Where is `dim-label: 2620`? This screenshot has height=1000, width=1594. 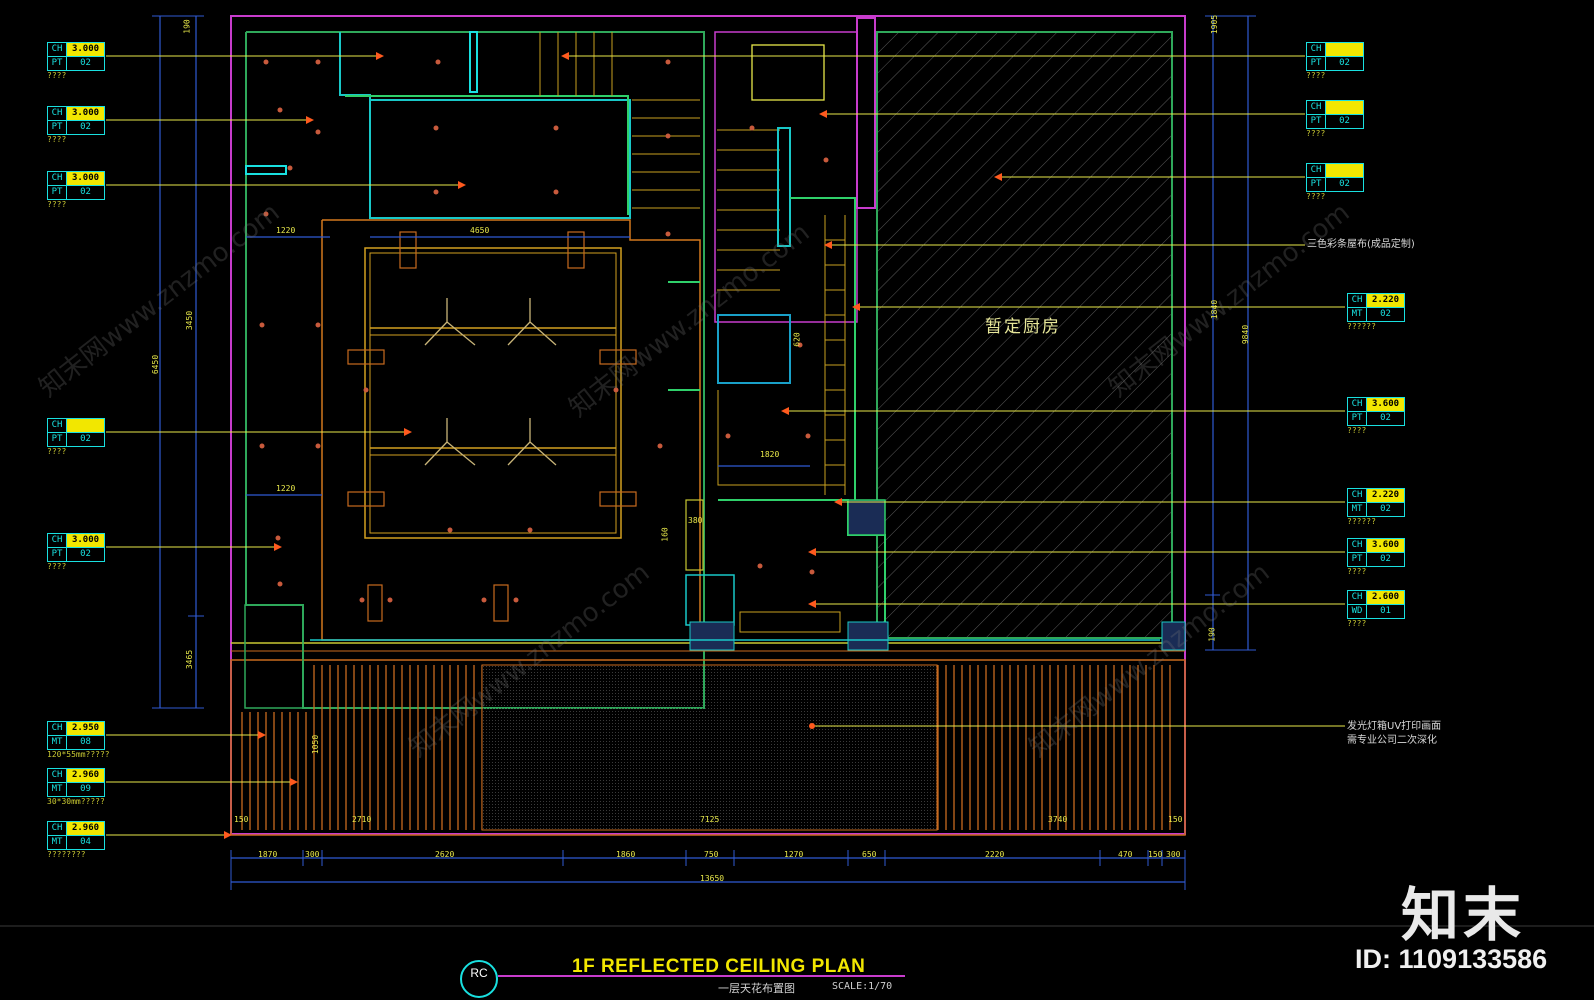
dim-label: 2620 is located at coordinates (445, 854).